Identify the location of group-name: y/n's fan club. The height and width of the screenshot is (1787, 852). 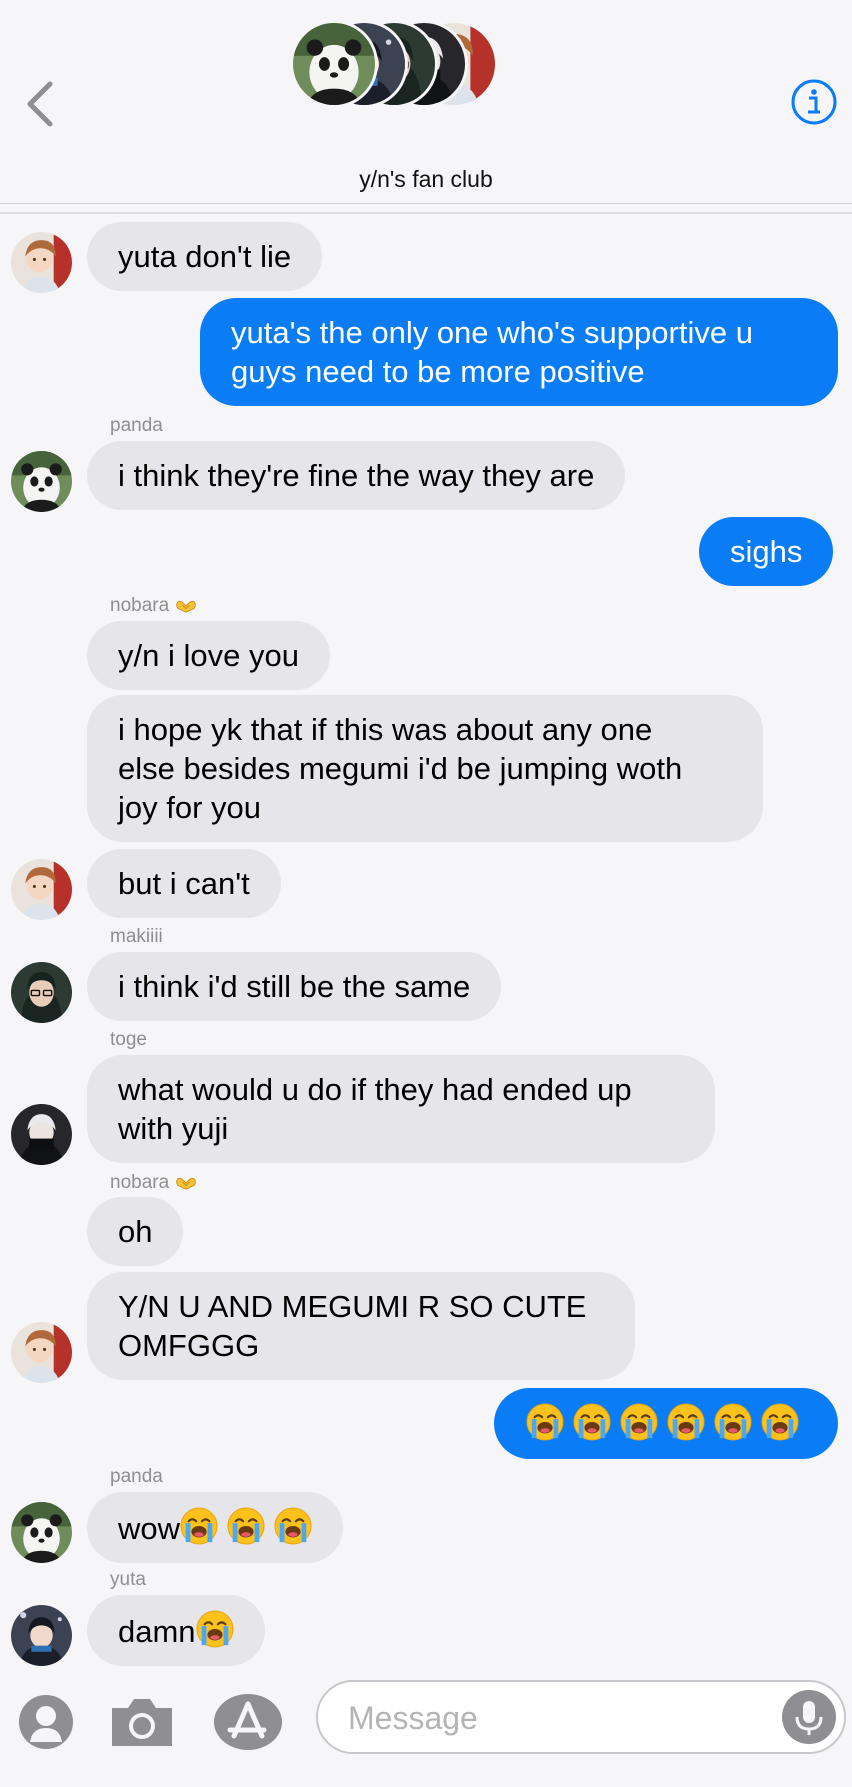
(426, 179).